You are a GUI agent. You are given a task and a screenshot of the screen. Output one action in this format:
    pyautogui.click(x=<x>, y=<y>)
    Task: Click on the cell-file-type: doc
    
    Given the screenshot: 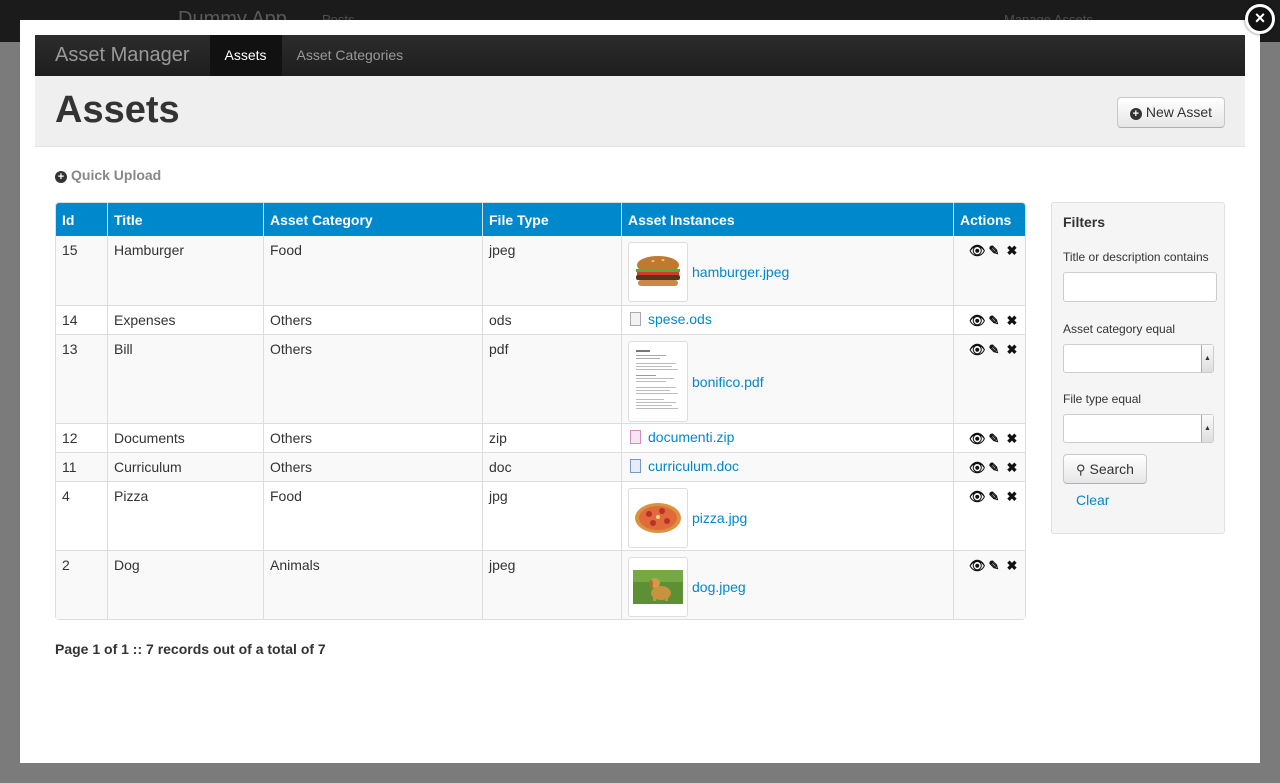 What is the action you would take?
    pyautogui.click(x=551, y=466)
    